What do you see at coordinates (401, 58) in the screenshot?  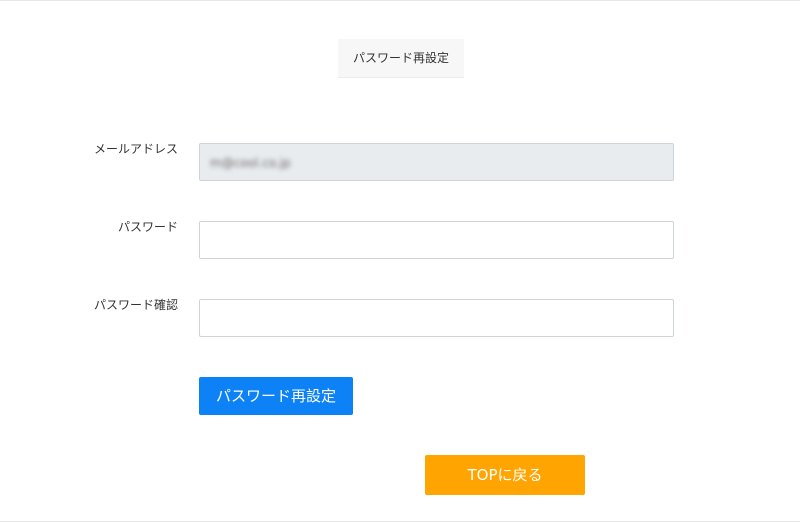 I see `page-title: パスワード再設定` at bounding box center [401, 58].